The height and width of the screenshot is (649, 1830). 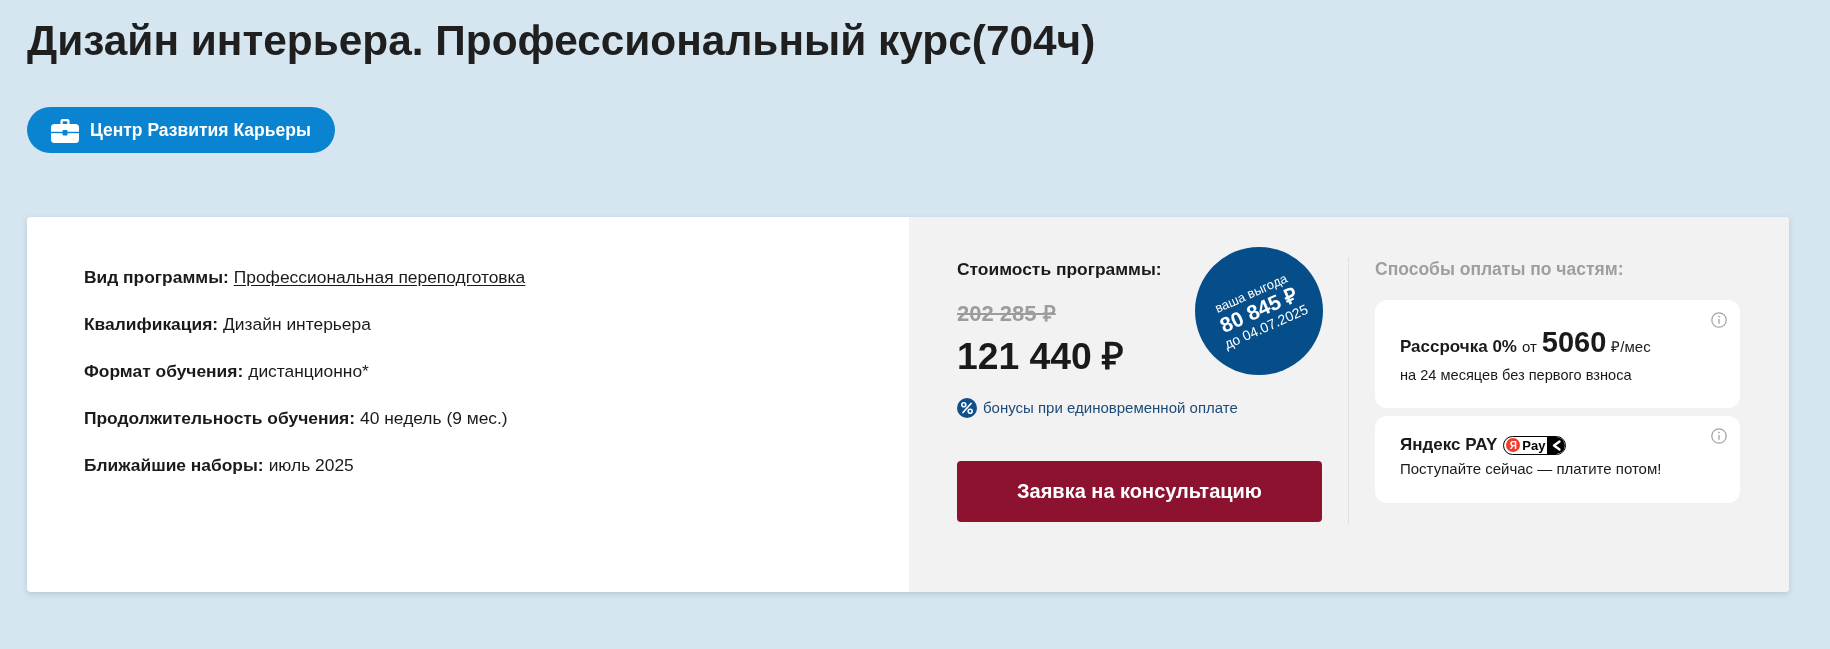 What do you see at coordinates (434, 418) in the screenshot?
I see `info-value: 40 недель (9 мес.)` at bounding box center [434, 418].